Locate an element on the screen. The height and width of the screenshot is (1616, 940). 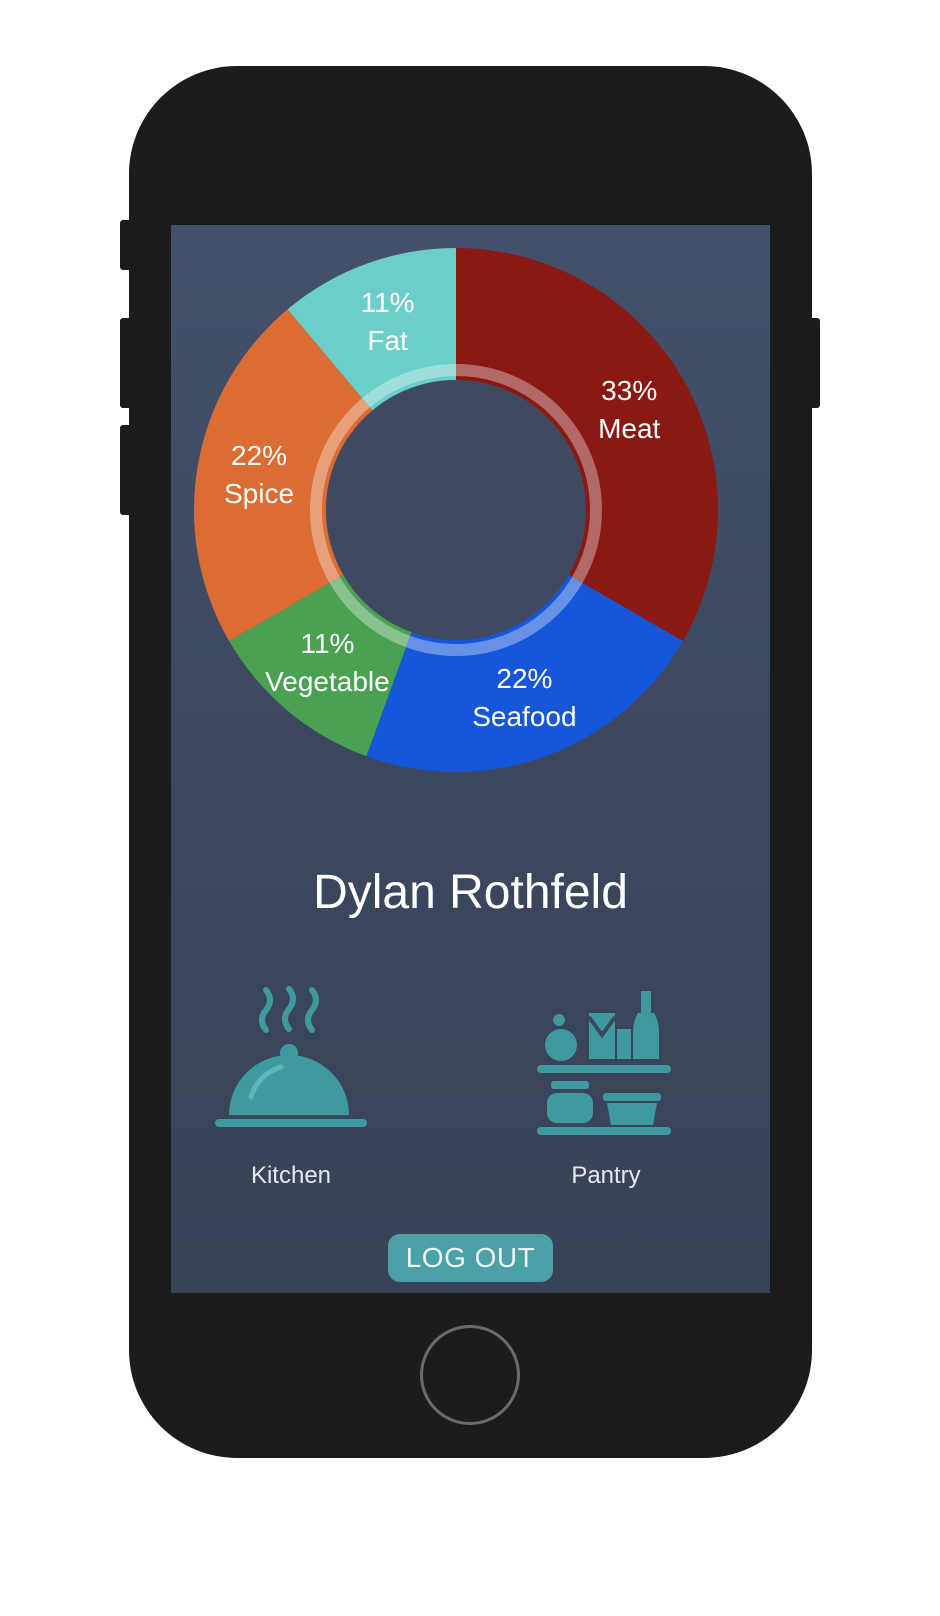
pantry-nav-button: Pantry is located at coordinates (606, 1087).